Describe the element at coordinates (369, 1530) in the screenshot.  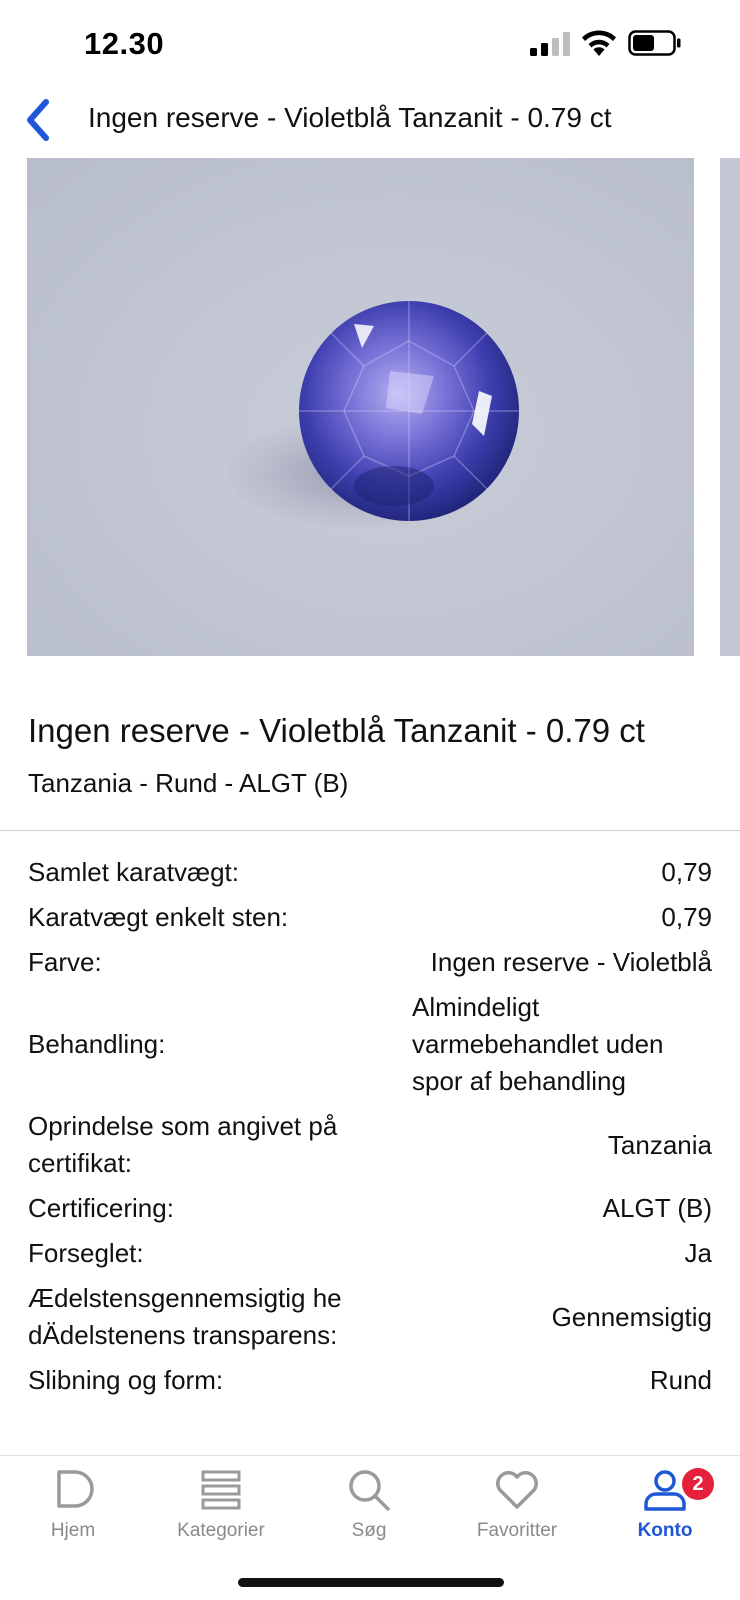
I see `tab-label: Søg` at that location.